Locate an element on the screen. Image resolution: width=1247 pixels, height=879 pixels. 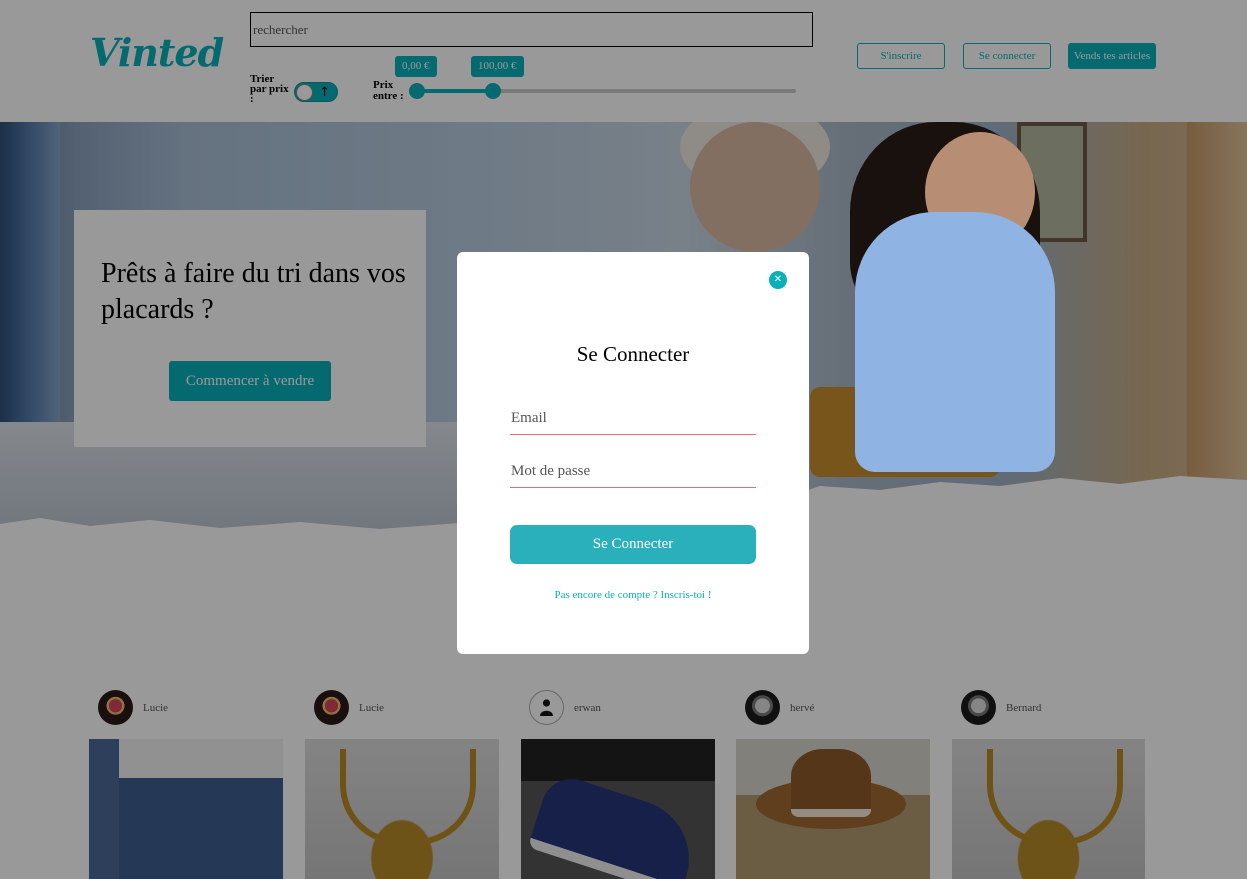
email-field is located at coordinates (633, 419).